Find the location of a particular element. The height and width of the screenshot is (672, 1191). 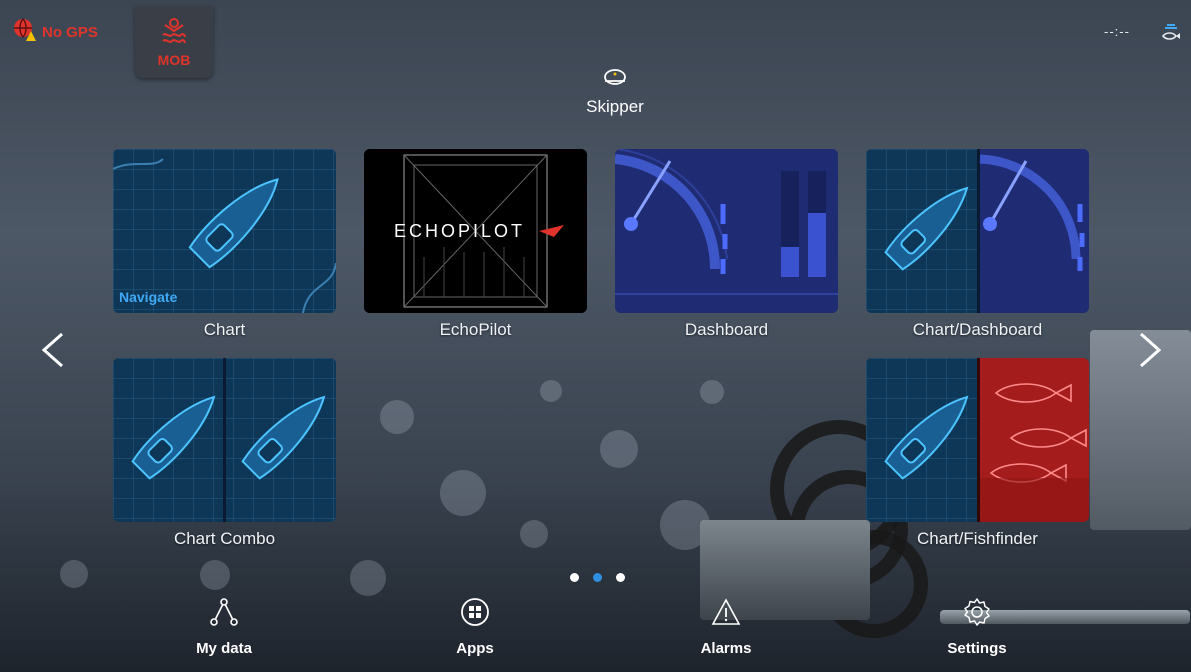

chart-dashboard-tile-label: Chart/Dashboard is located at coordinates (977, 329).